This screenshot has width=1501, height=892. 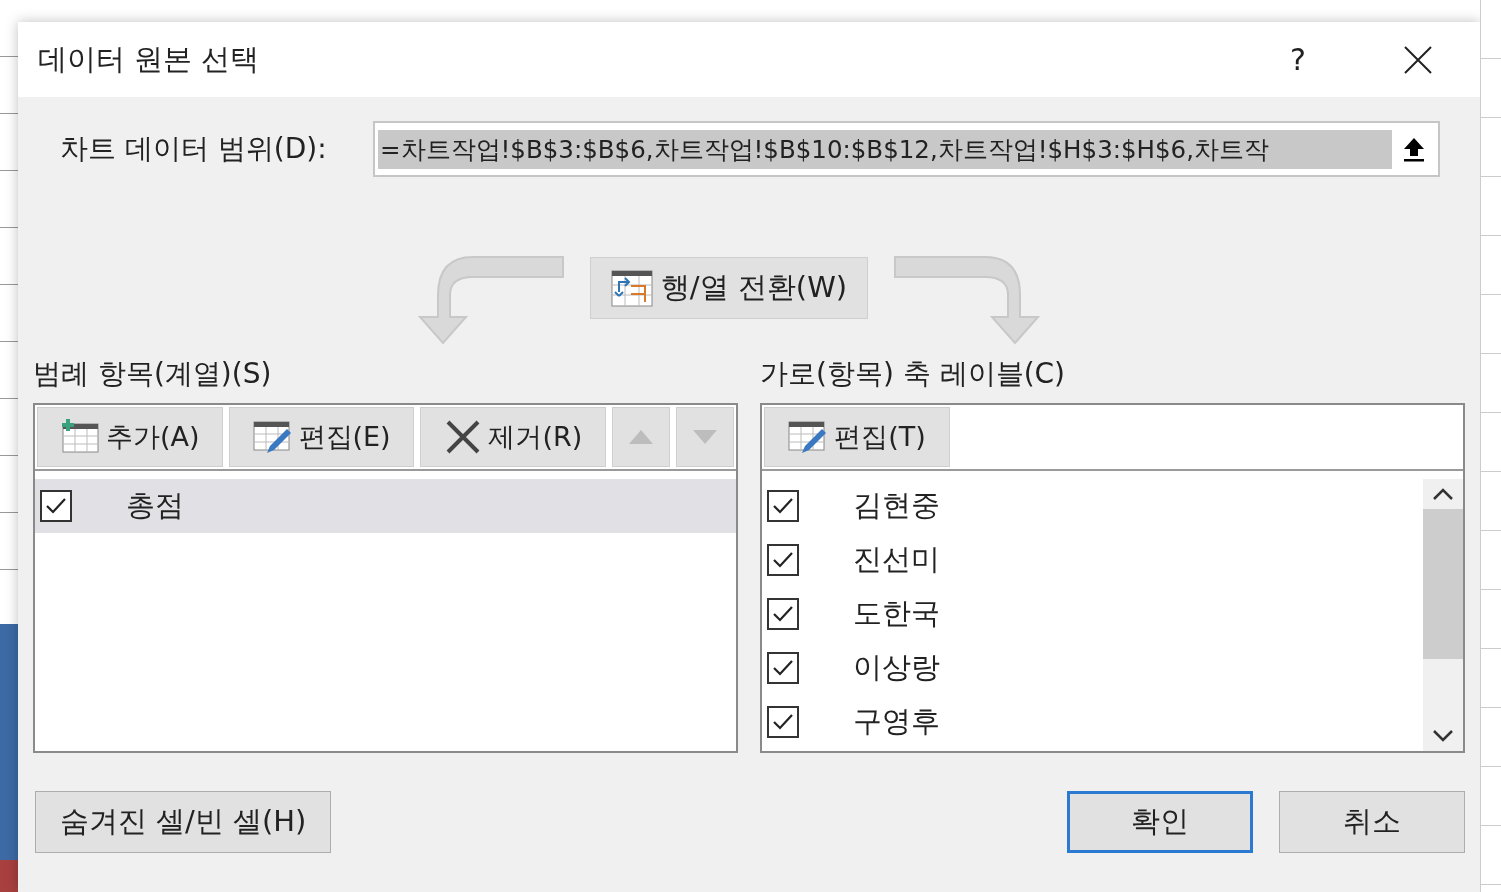 What do you see at coordinates (729, 288) in the screenshot?
I see `switch-row-column-button: 행/열 전환(W)` at bounding box center [729, 288].